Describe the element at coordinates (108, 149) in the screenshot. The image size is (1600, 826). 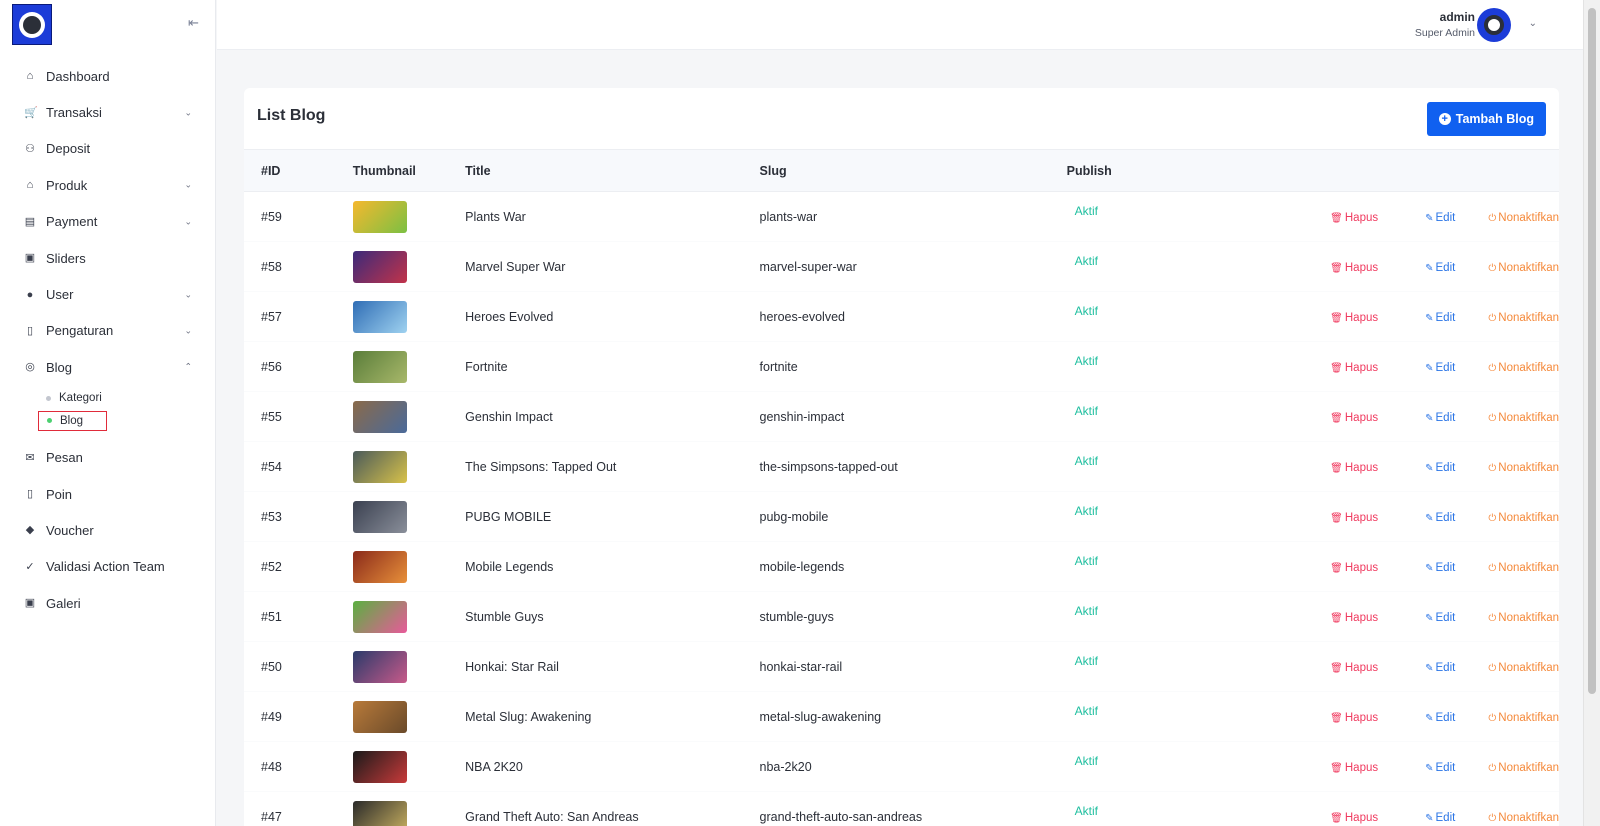
I see `sidebar-item-deposit: ⚇ Deposit` at that location.